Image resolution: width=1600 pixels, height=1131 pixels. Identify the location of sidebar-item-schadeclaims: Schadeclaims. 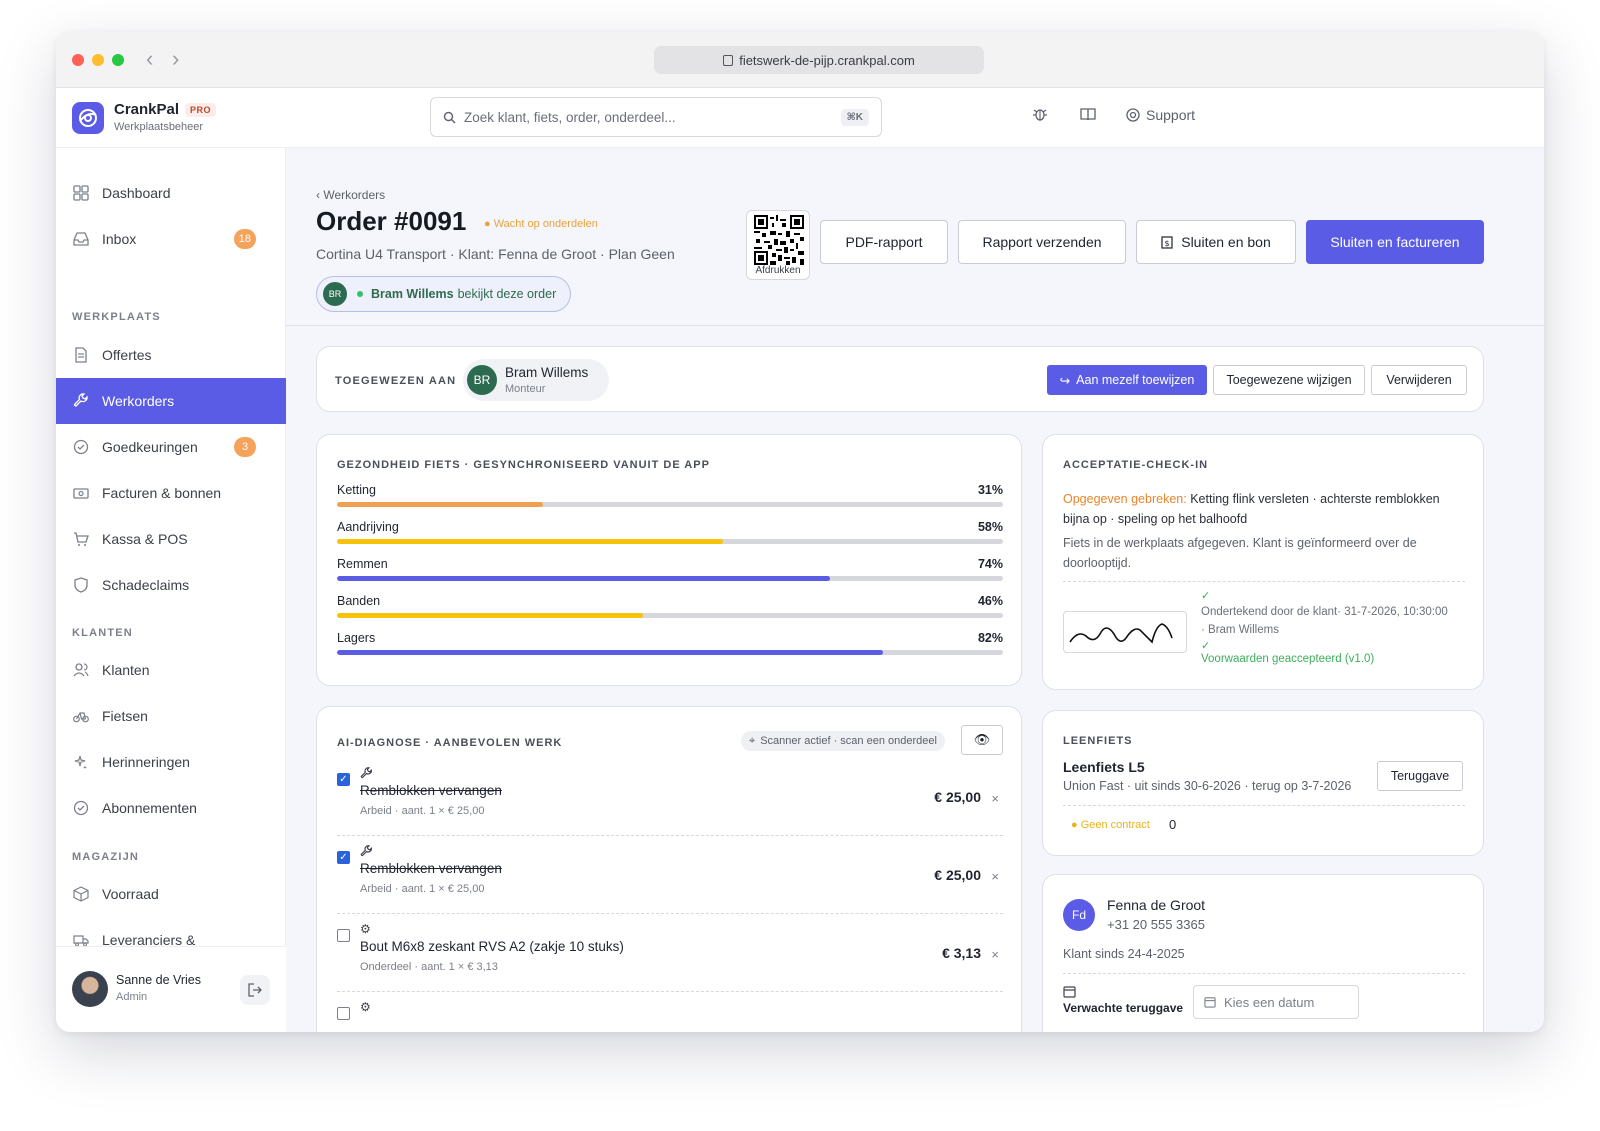
(171, 585).